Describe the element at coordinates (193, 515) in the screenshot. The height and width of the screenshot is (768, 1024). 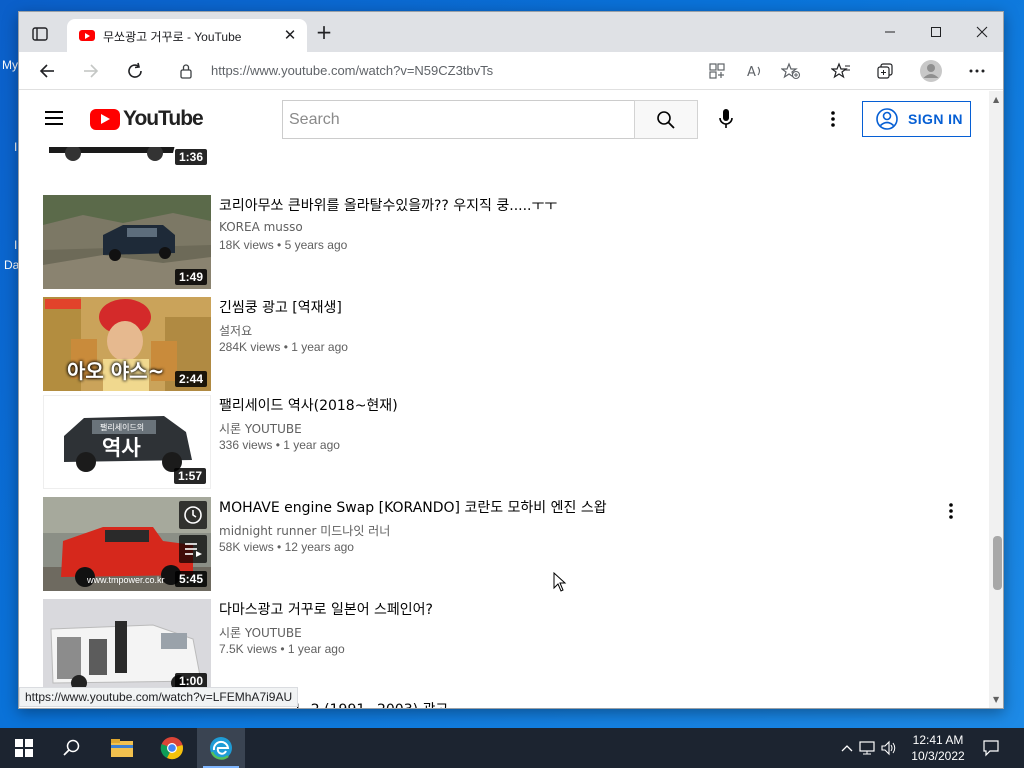
I see `watch-later-icon` at that location.